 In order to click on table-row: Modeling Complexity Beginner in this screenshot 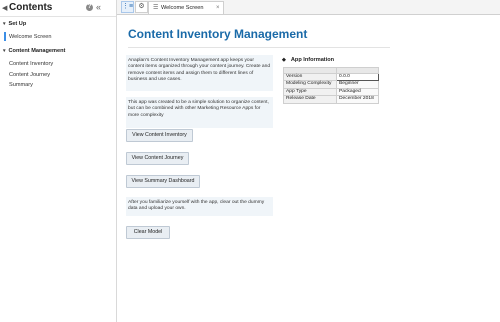, I will do `click(331, 84)`.